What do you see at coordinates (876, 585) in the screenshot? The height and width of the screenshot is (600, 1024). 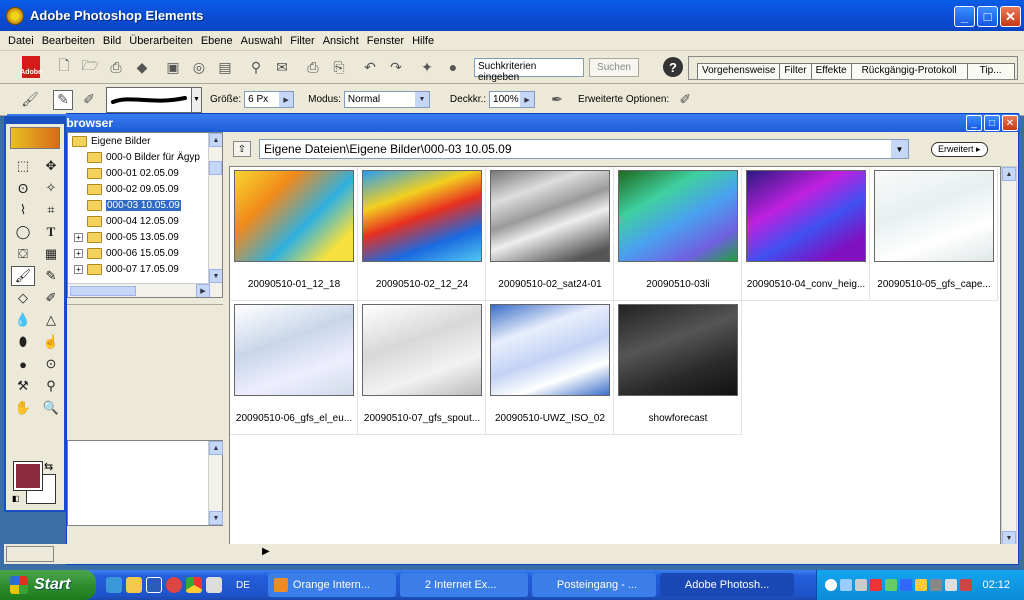 I see `security-tray-icon` at bounding box center [876, 585].